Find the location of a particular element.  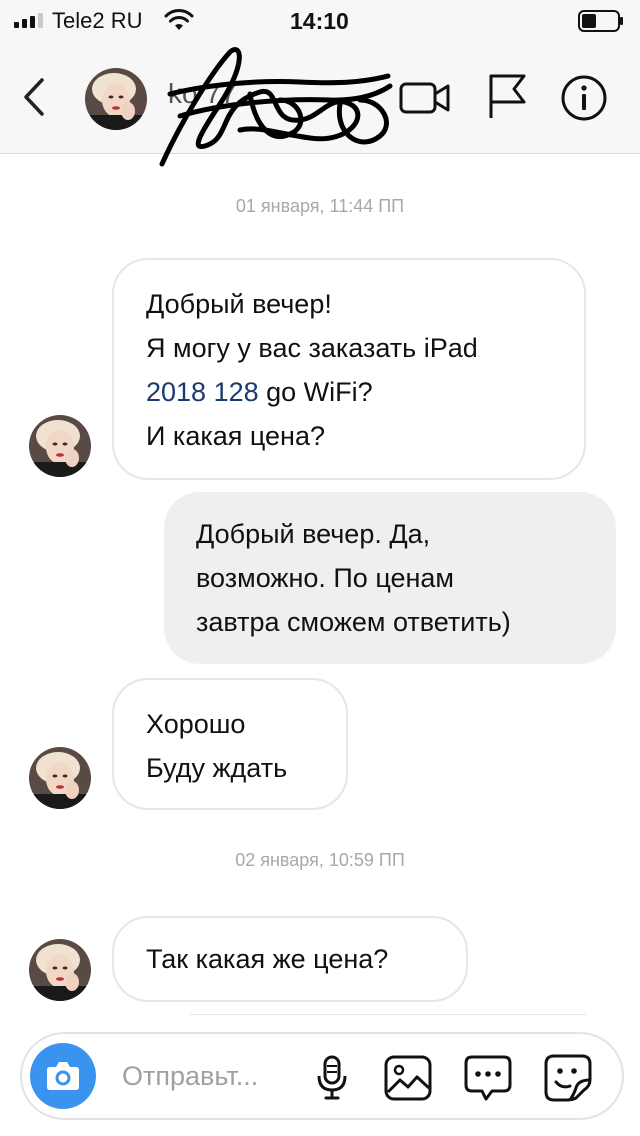

message-timestamp: 02 января, 10:59 ПП is located at coordinates (320, 860).